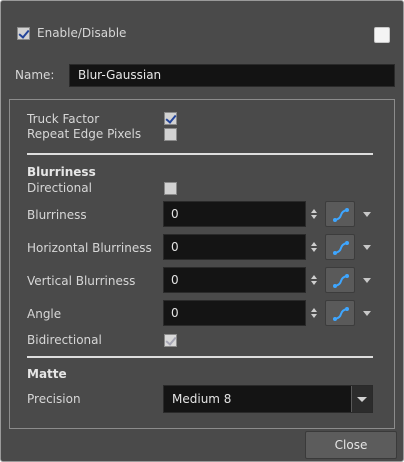 The width and height of the screenshot is (404, 462). Describe the element at coordinates (170, 134) in the screenshot. I see `repeat-edge-pixels-checkbox` at that location.